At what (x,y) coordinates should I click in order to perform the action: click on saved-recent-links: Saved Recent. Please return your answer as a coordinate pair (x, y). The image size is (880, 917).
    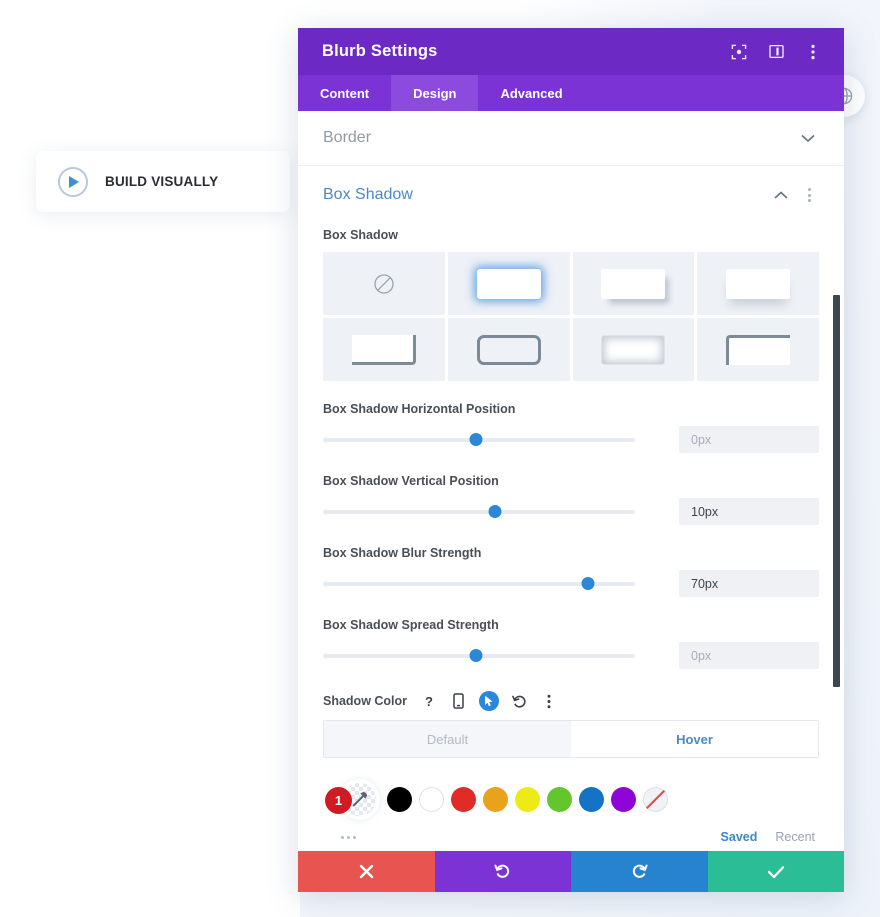
    Looking at the image, I should click on (768, 837).